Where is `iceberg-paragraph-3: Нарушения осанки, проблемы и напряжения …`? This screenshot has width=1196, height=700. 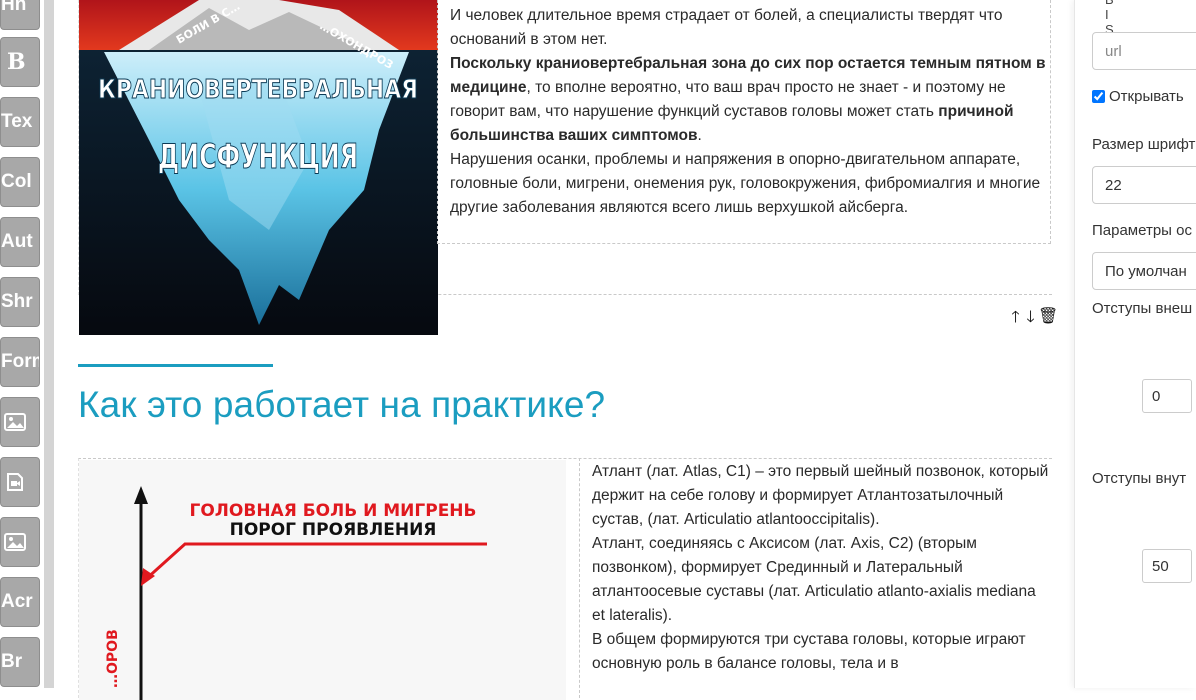
iceberg-paragraph-3: Нарушения осанки, проблемы и напряжения … is located at coordinates (745, 183).